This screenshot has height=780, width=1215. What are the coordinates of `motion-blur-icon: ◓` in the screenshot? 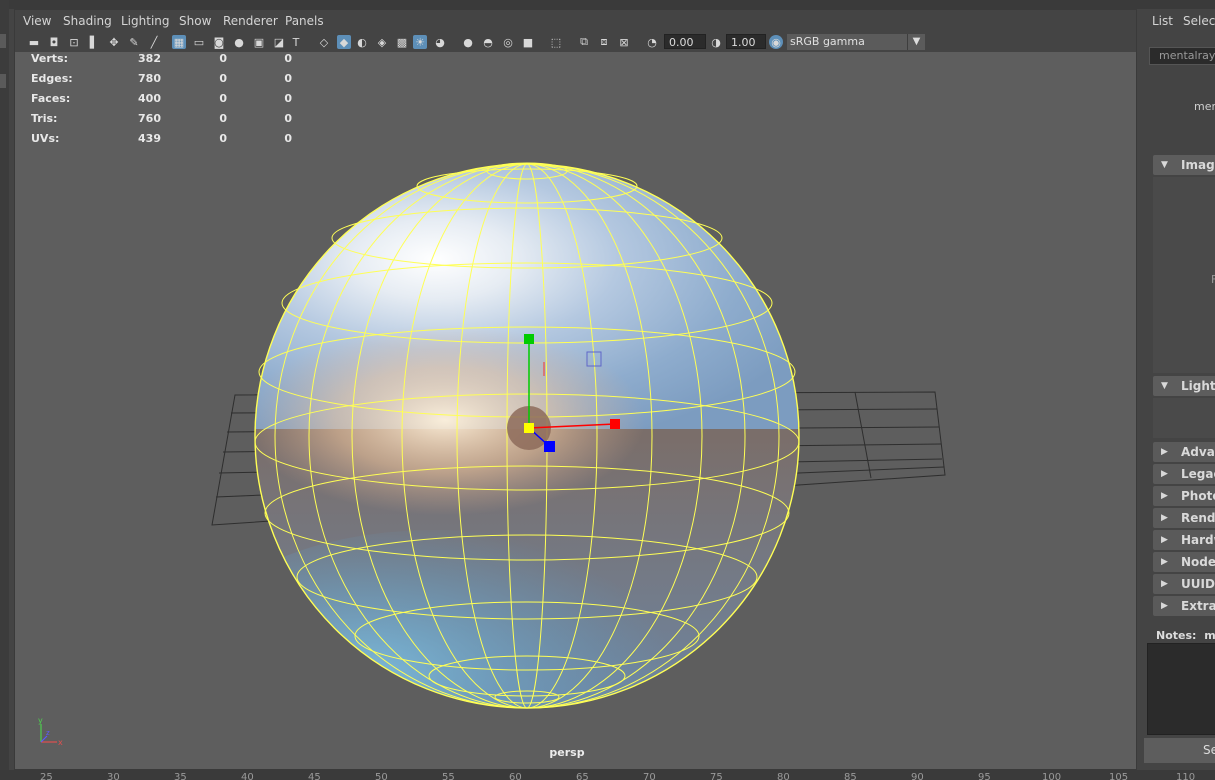 It's located at (488, 42).